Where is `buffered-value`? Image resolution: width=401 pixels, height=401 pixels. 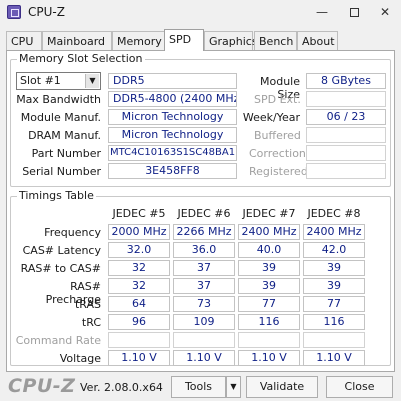
buffered-value is located at coordinates (346, 135).